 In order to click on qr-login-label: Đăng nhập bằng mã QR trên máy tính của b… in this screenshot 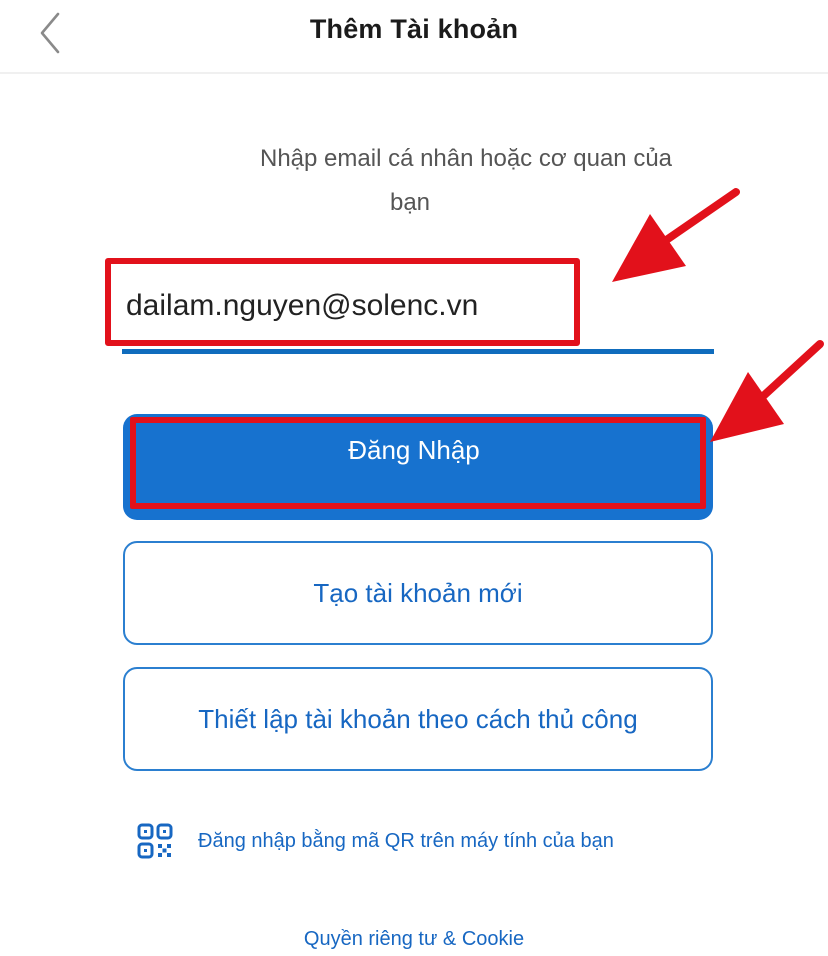, I will do `click(406, 841)`.